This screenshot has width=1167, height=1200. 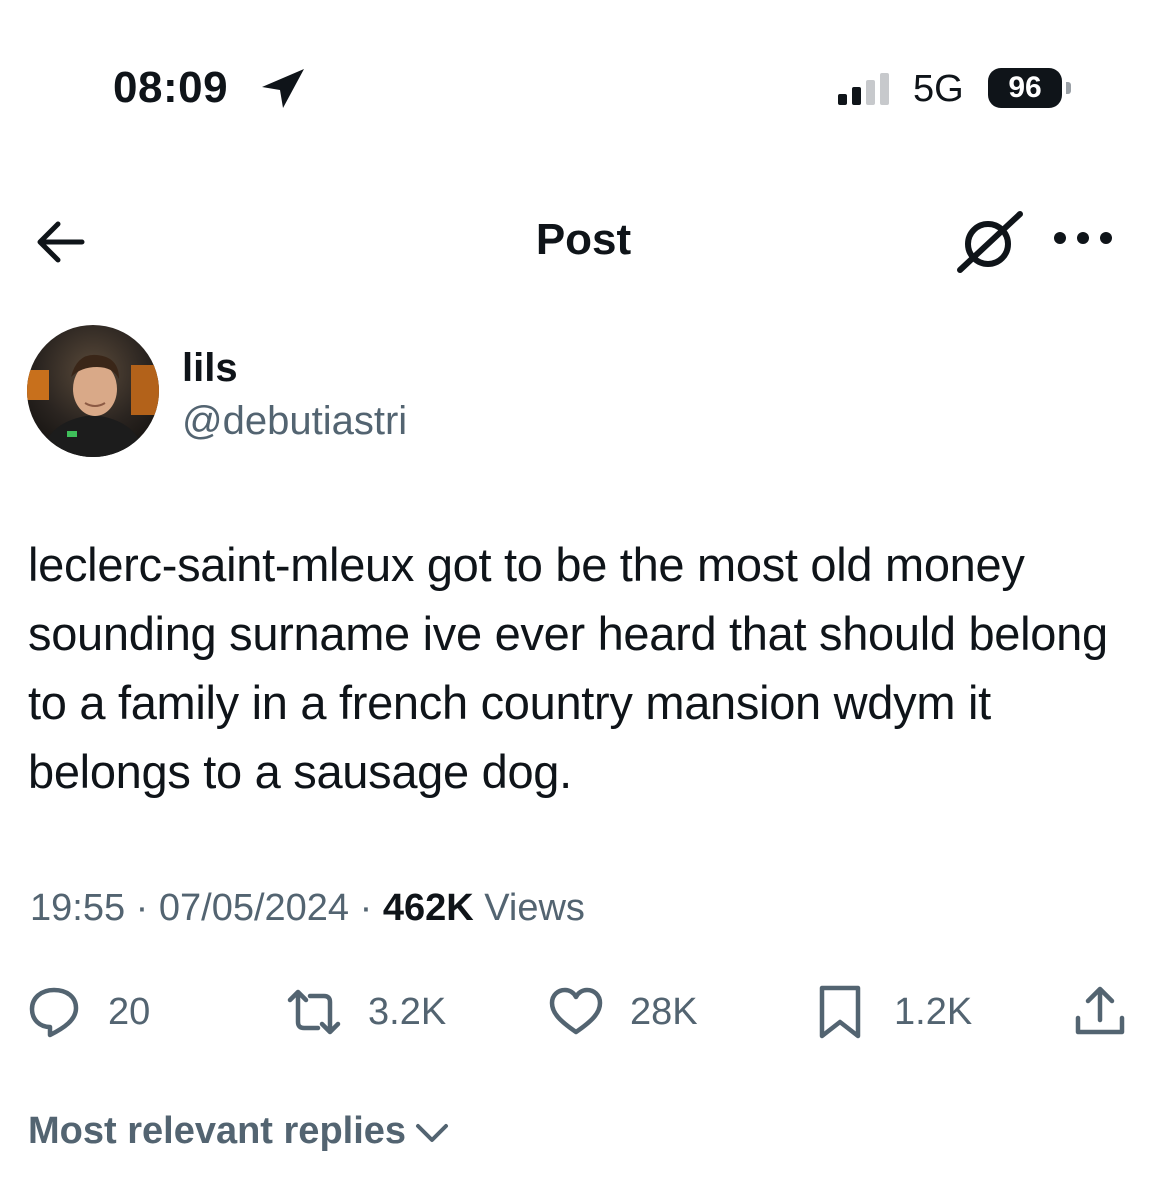 I want to click on author-handle: @debutiastri, so click(x=294, y=421).